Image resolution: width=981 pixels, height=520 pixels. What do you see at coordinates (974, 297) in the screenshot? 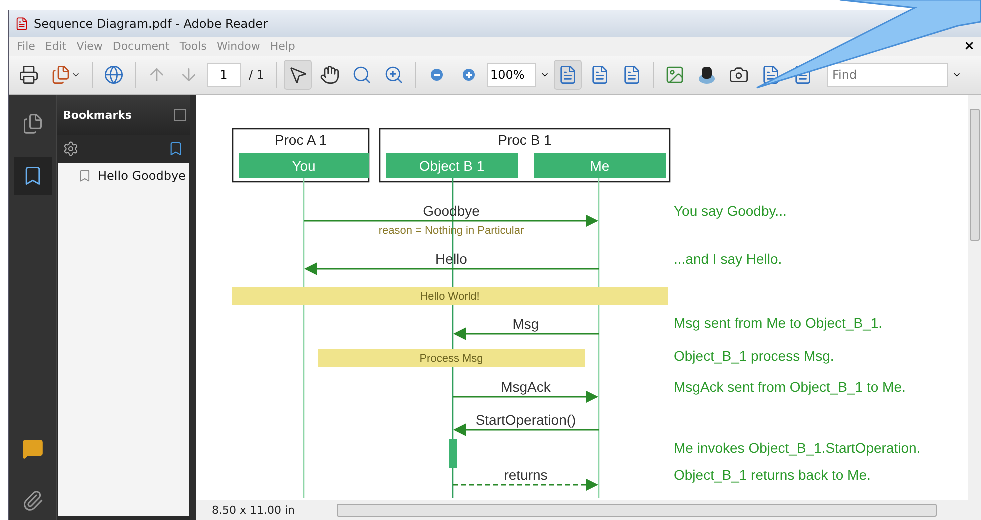
I see `vertical-scrollbar` at bounding box center [974, 297].